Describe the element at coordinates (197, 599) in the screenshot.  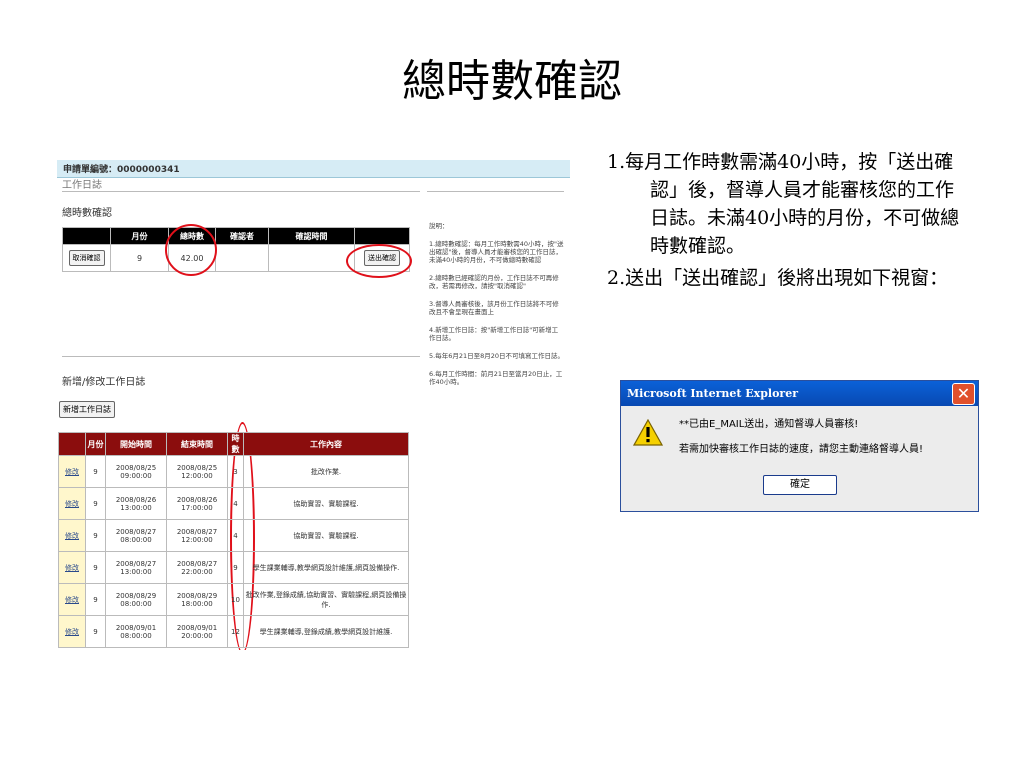
I see `end-cell: 2008/08/29 18:00:00` at that location.